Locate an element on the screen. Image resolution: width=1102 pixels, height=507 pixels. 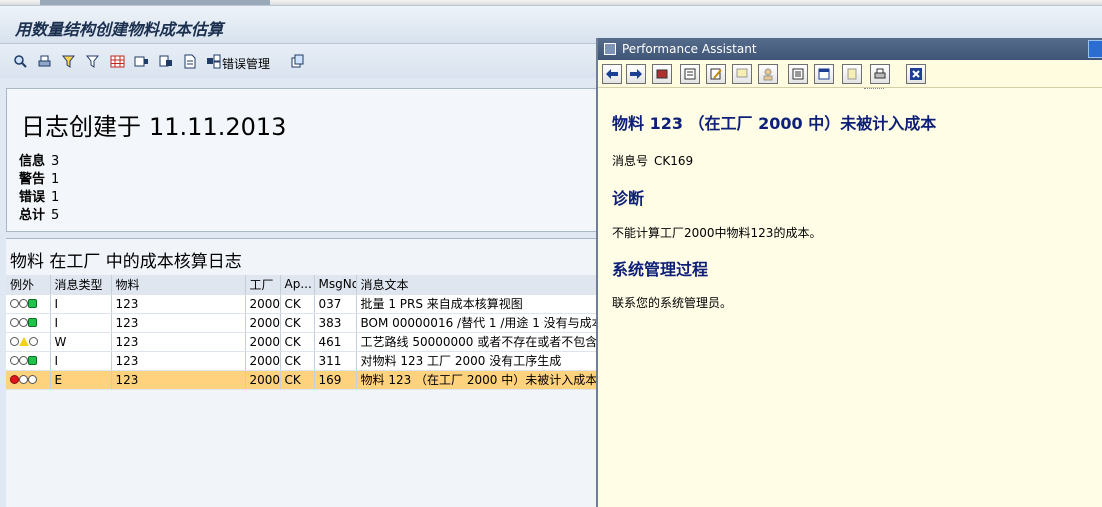
resize-grip is located at coordinates (874, 89).